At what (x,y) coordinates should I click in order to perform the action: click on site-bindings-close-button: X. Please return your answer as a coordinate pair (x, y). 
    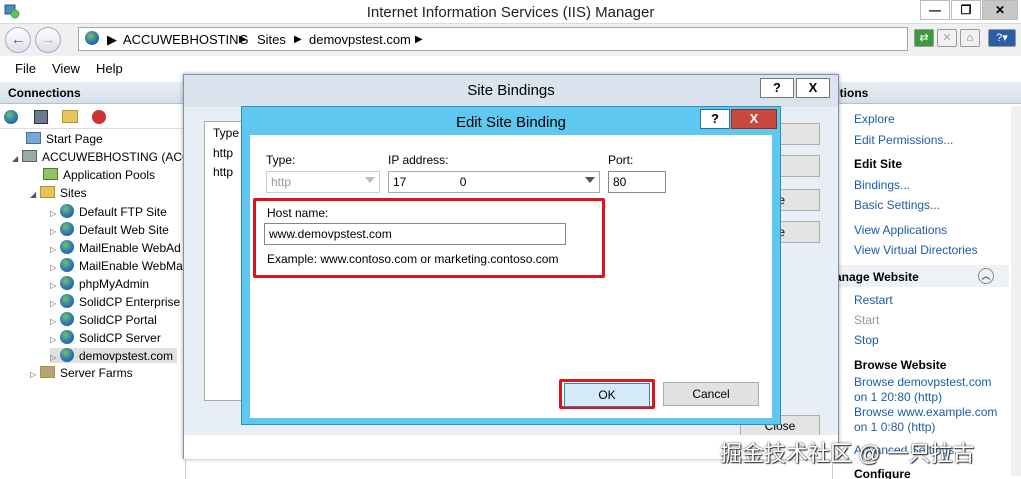
    Looking at the image, I should click on (813, 88).